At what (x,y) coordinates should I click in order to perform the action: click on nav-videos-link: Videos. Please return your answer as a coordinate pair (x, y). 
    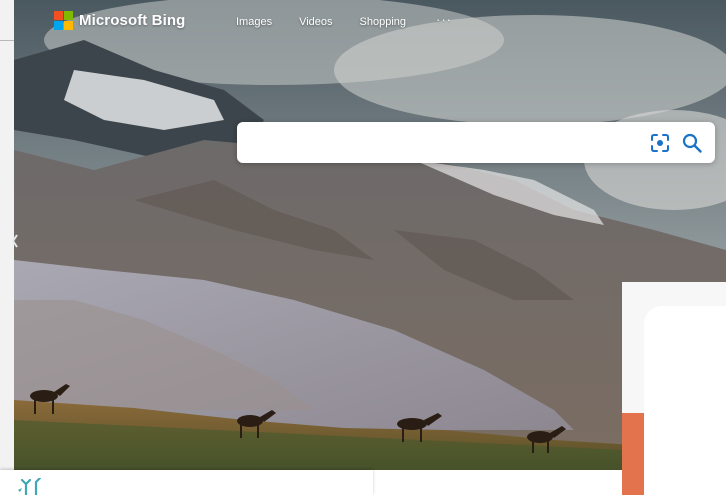
    Looking at the image, I should click on (315, 22).